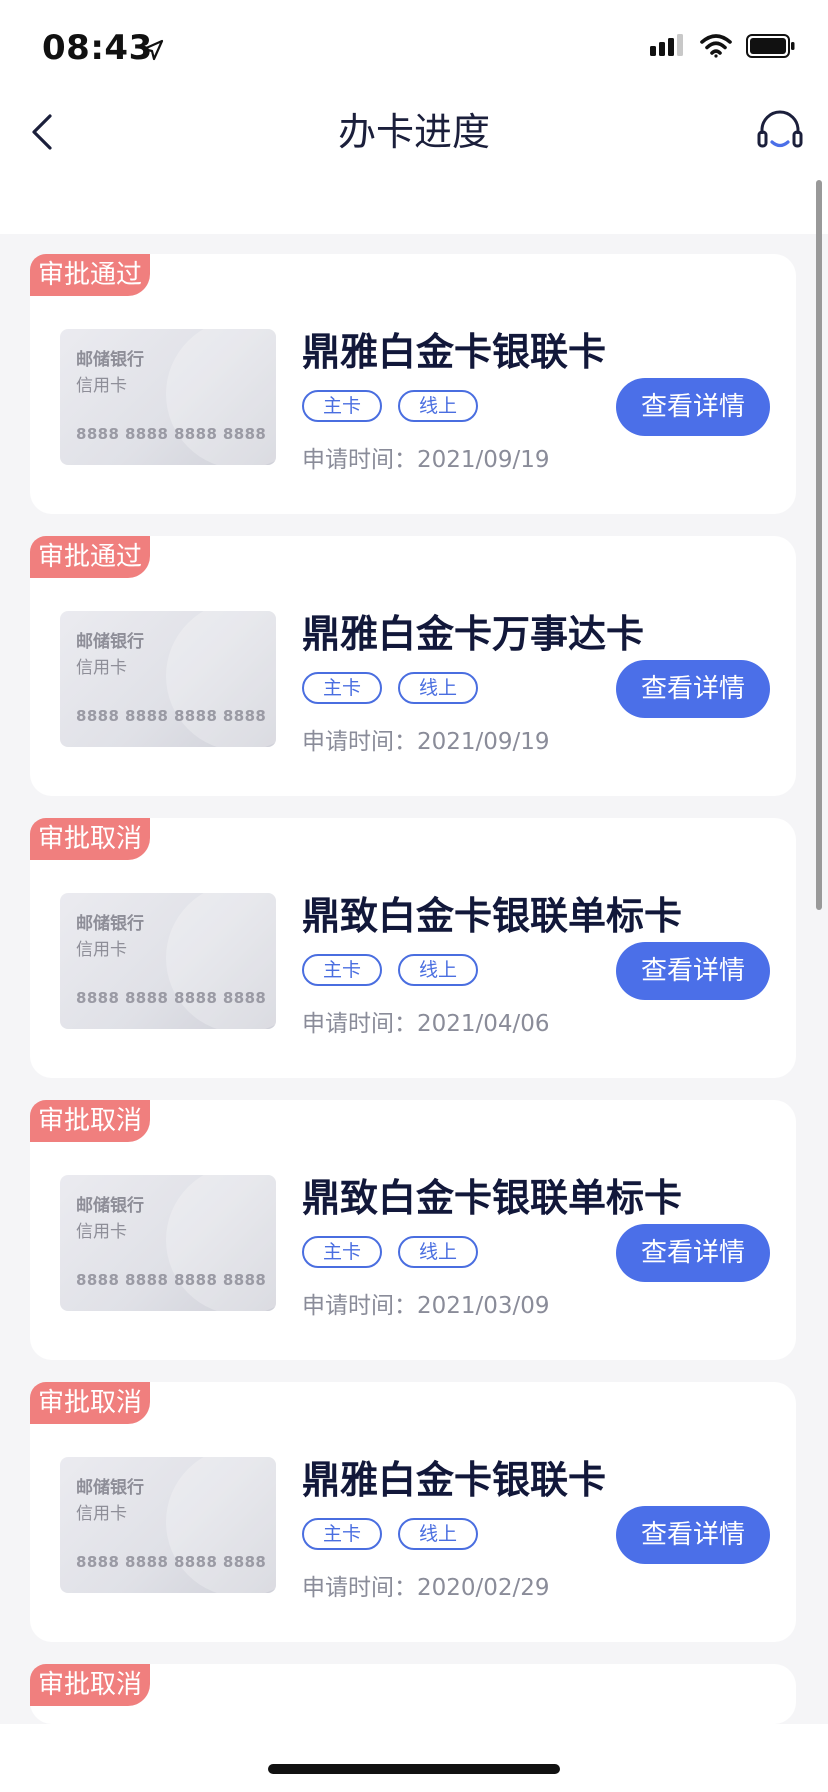 The image size is (828, 1792). I want to click on header-area: 08:43 办卡进度, so click(414, 117).